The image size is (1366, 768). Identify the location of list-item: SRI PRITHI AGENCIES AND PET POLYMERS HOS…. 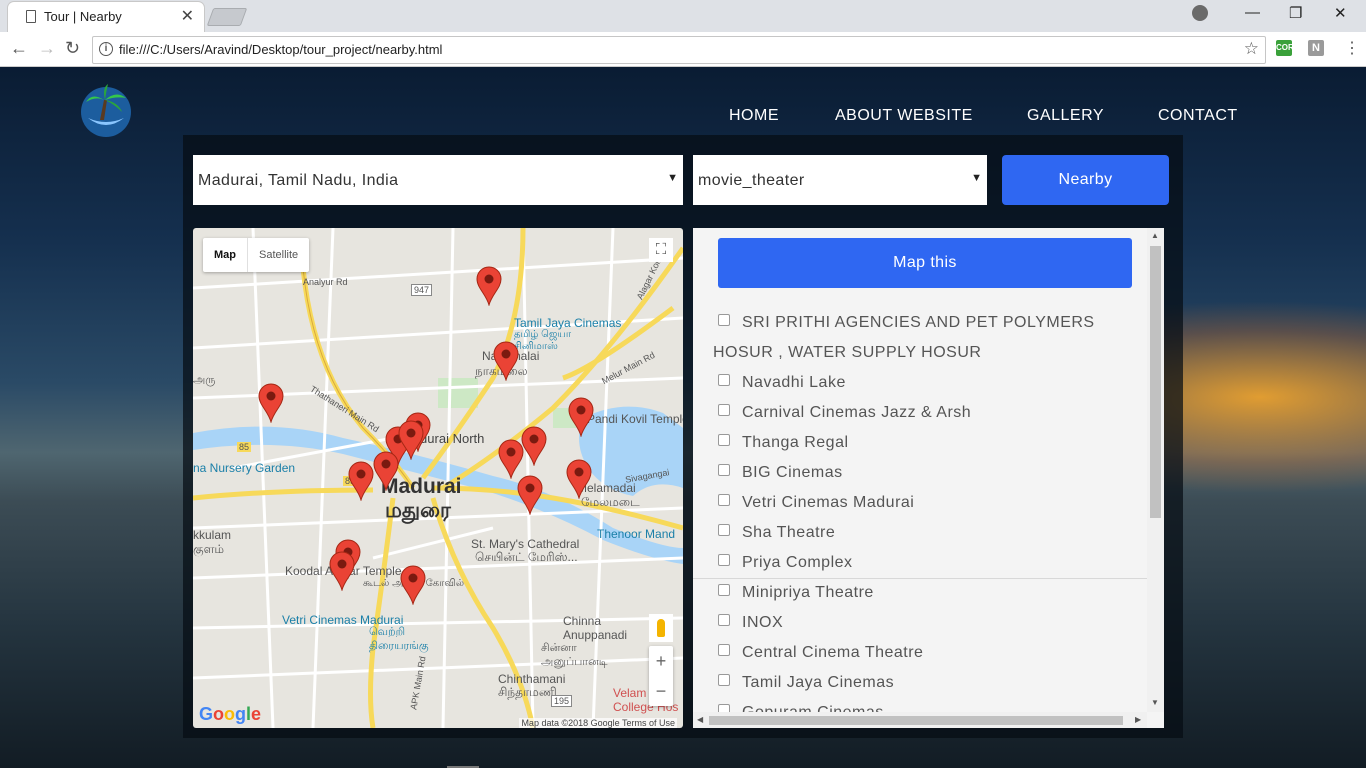
(933, 338).